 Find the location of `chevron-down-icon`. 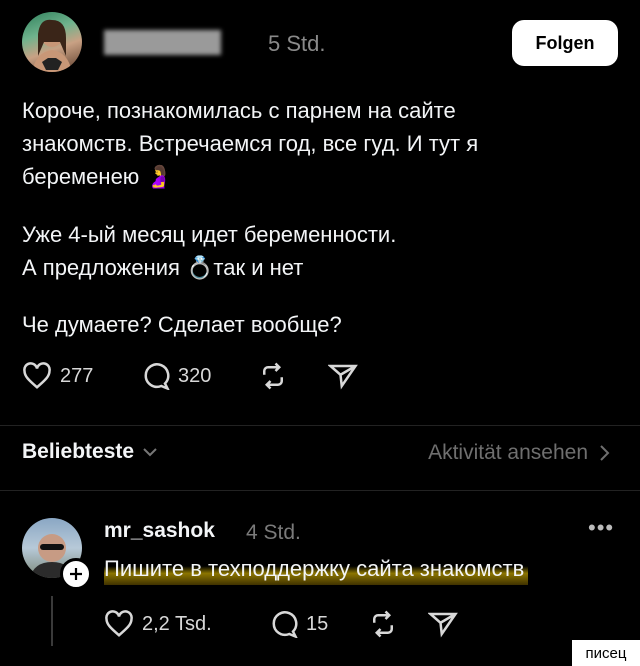

chevron-down-icon is located at coordinates (150, 452).